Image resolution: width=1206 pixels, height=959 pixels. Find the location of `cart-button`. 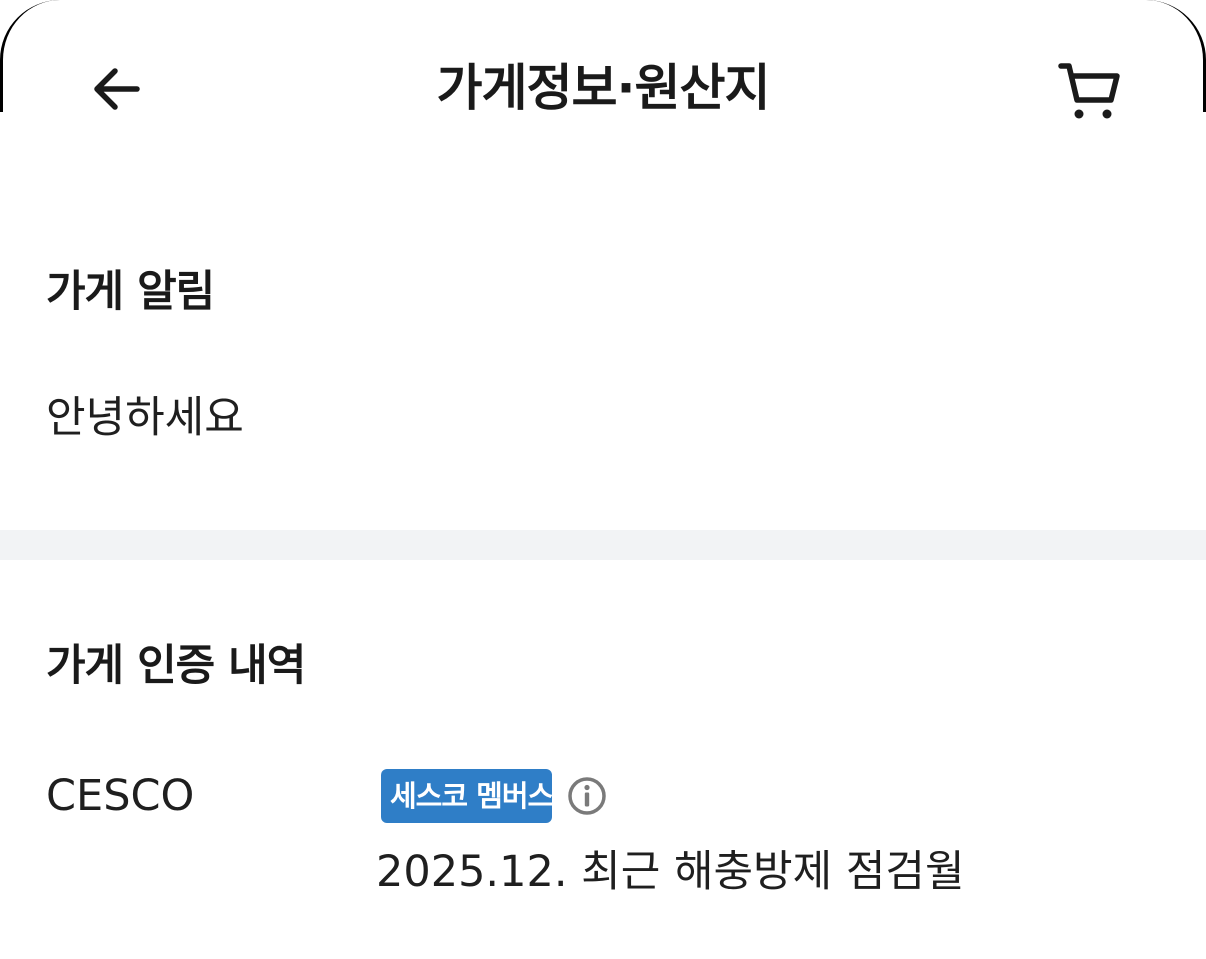

cart-button is located at coordinates (1089, 90).